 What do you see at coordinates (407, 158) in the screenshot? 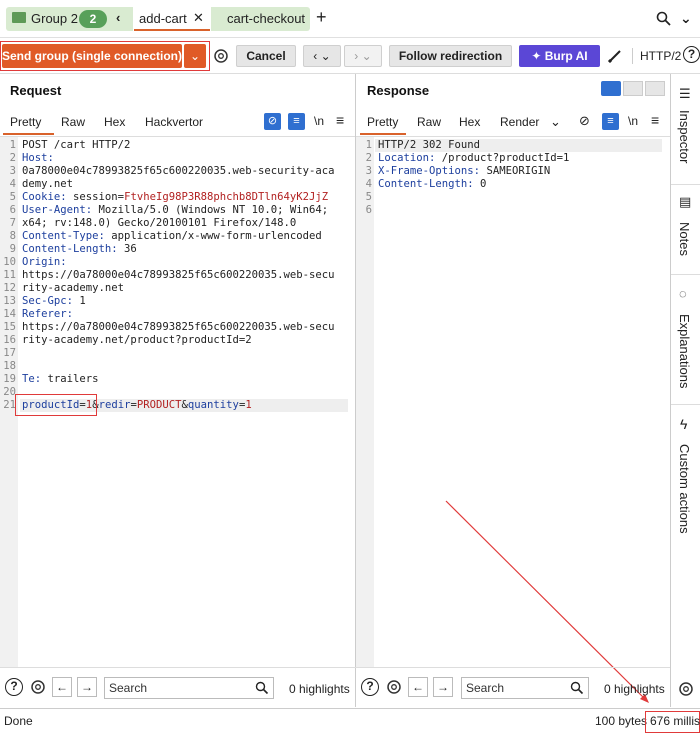
I see `header-name: Location:` at bounding box center [407, 158].